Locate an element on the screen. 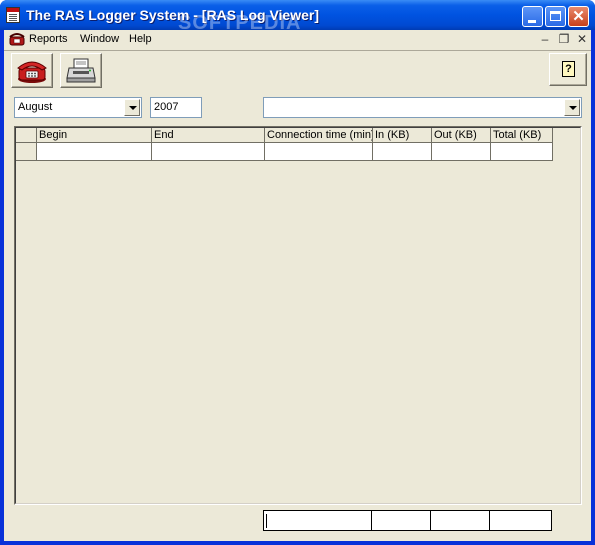  maximize-icon is located at coordinates (555, 16).